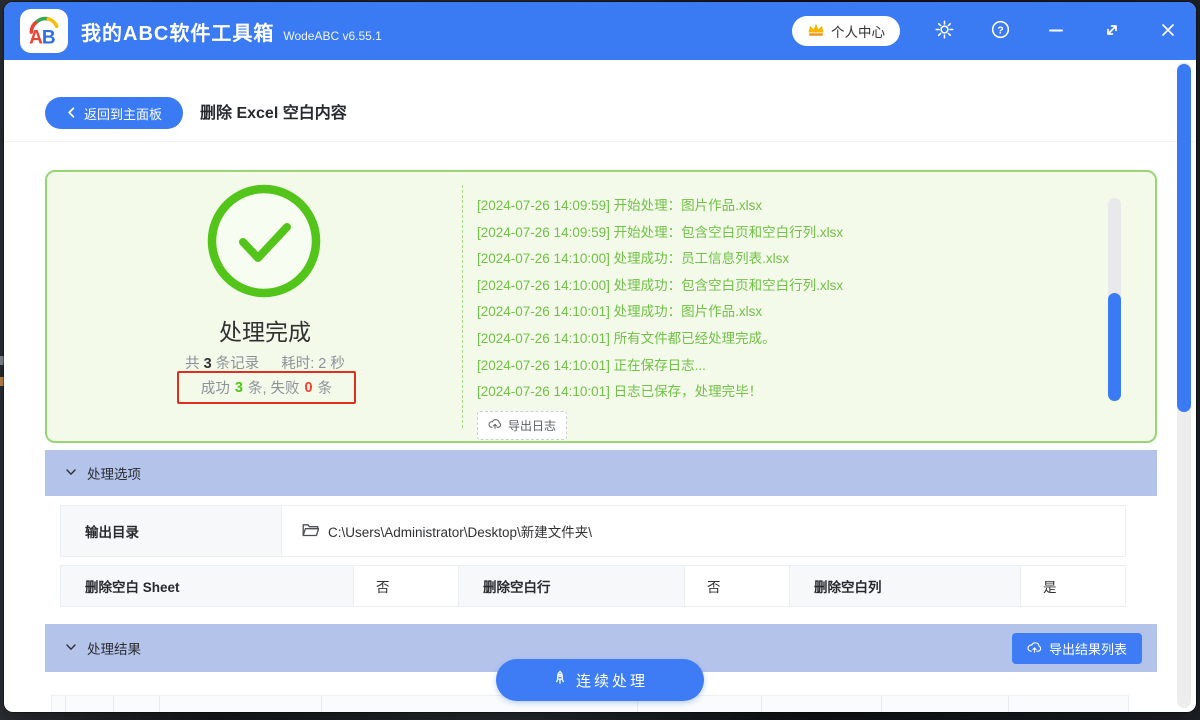  I want to click on option-delete-blank-rows-value: 否, so click(737, 586).